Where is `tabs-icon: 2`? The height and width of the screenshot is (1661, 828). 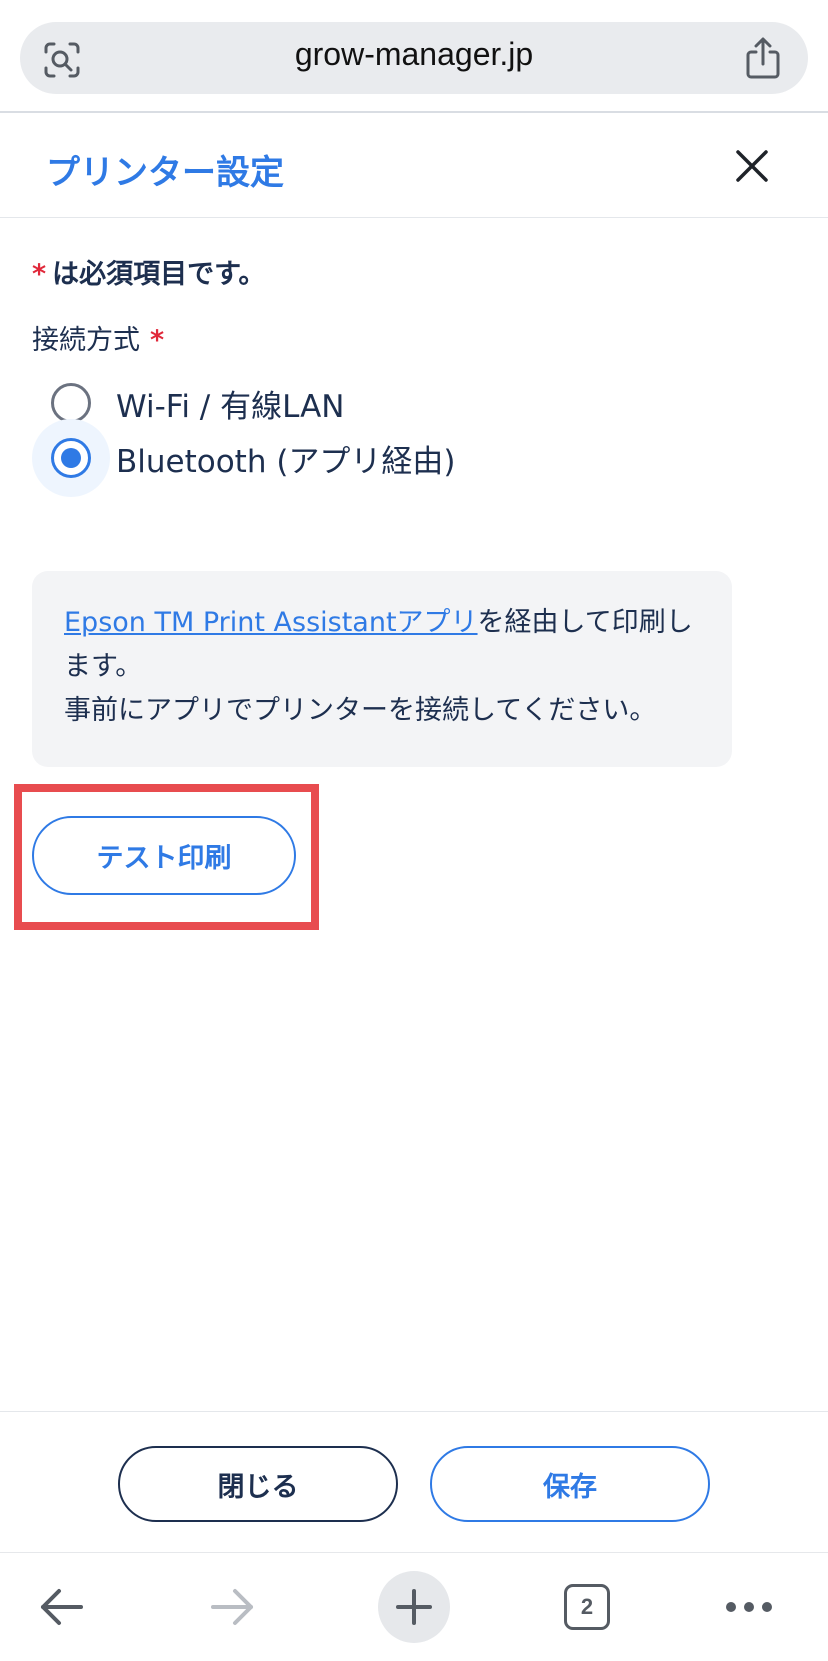 tabs-icon: 2 is located at coordinates (587, 1607).